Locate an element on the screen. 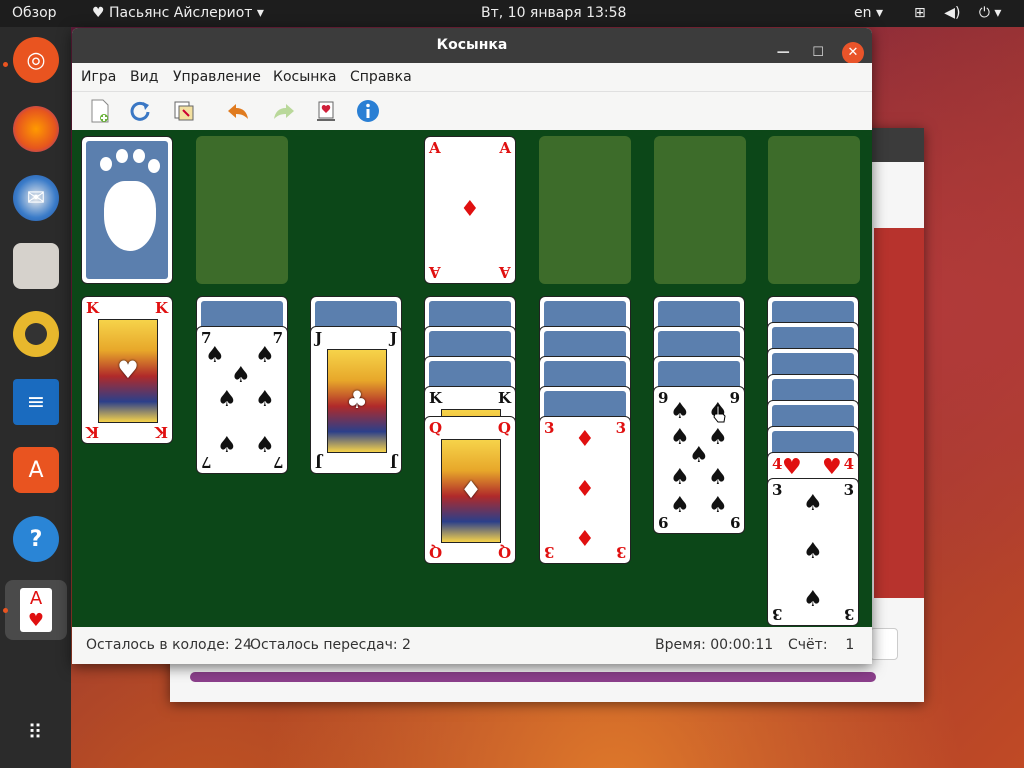  rhythmbox-icon is located at coordinates (36, 334).